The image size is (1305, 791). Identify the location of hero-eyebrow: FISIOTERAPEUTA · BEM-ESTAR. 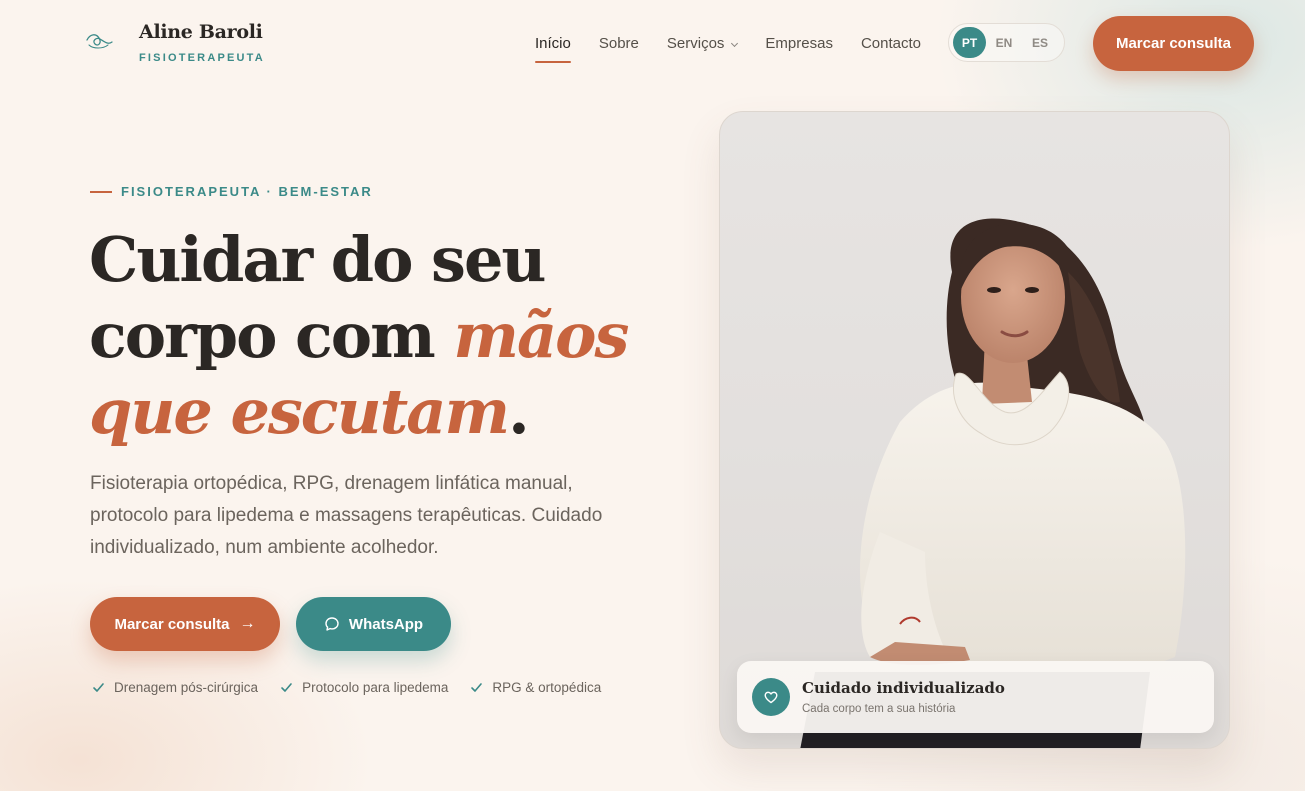
(231, 191).